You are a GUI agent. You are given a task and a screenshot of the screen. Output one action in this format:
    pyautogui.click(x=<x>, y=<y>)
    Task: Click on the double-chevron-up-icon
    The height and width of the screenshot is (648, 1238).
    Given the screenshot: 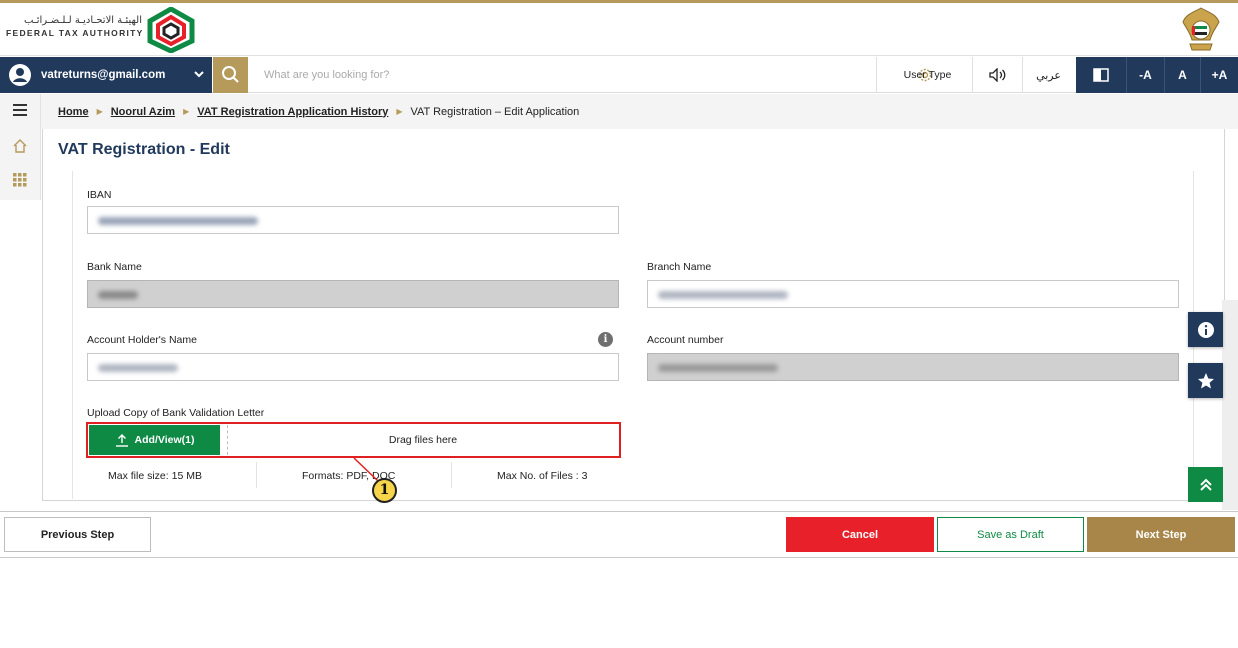 What is the action you would take?
    pyautogui.click(x=1205, y=484)
    